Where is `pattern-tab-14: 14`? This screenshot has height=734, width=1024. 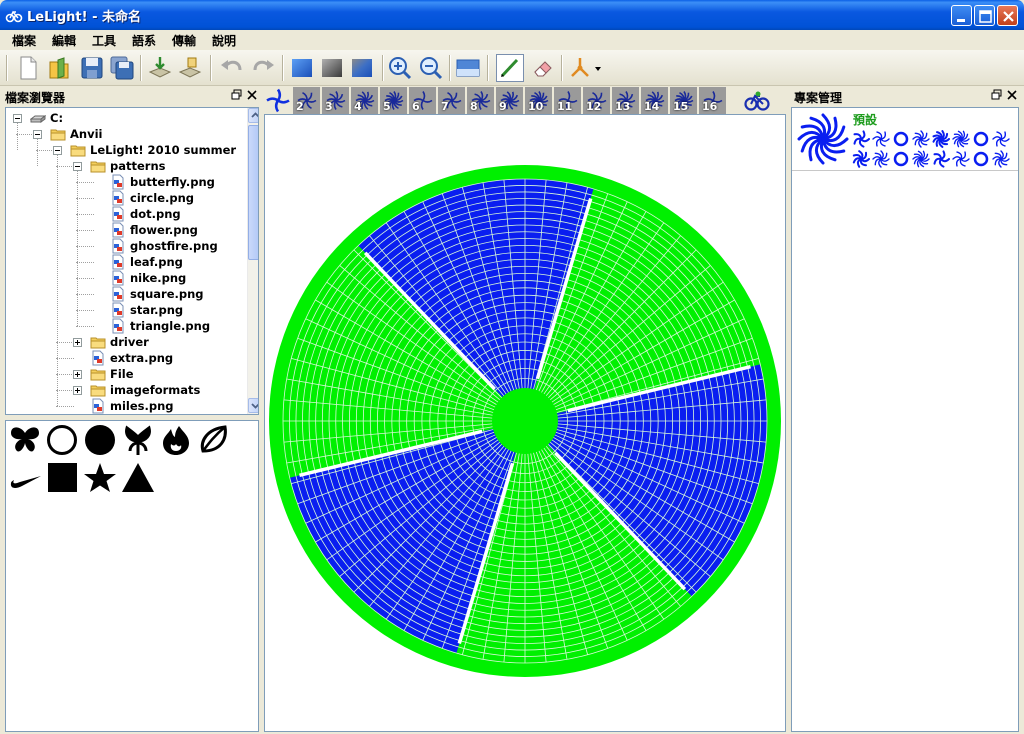
pattern-tab-14: 14 is located at coordinates (655, 100).